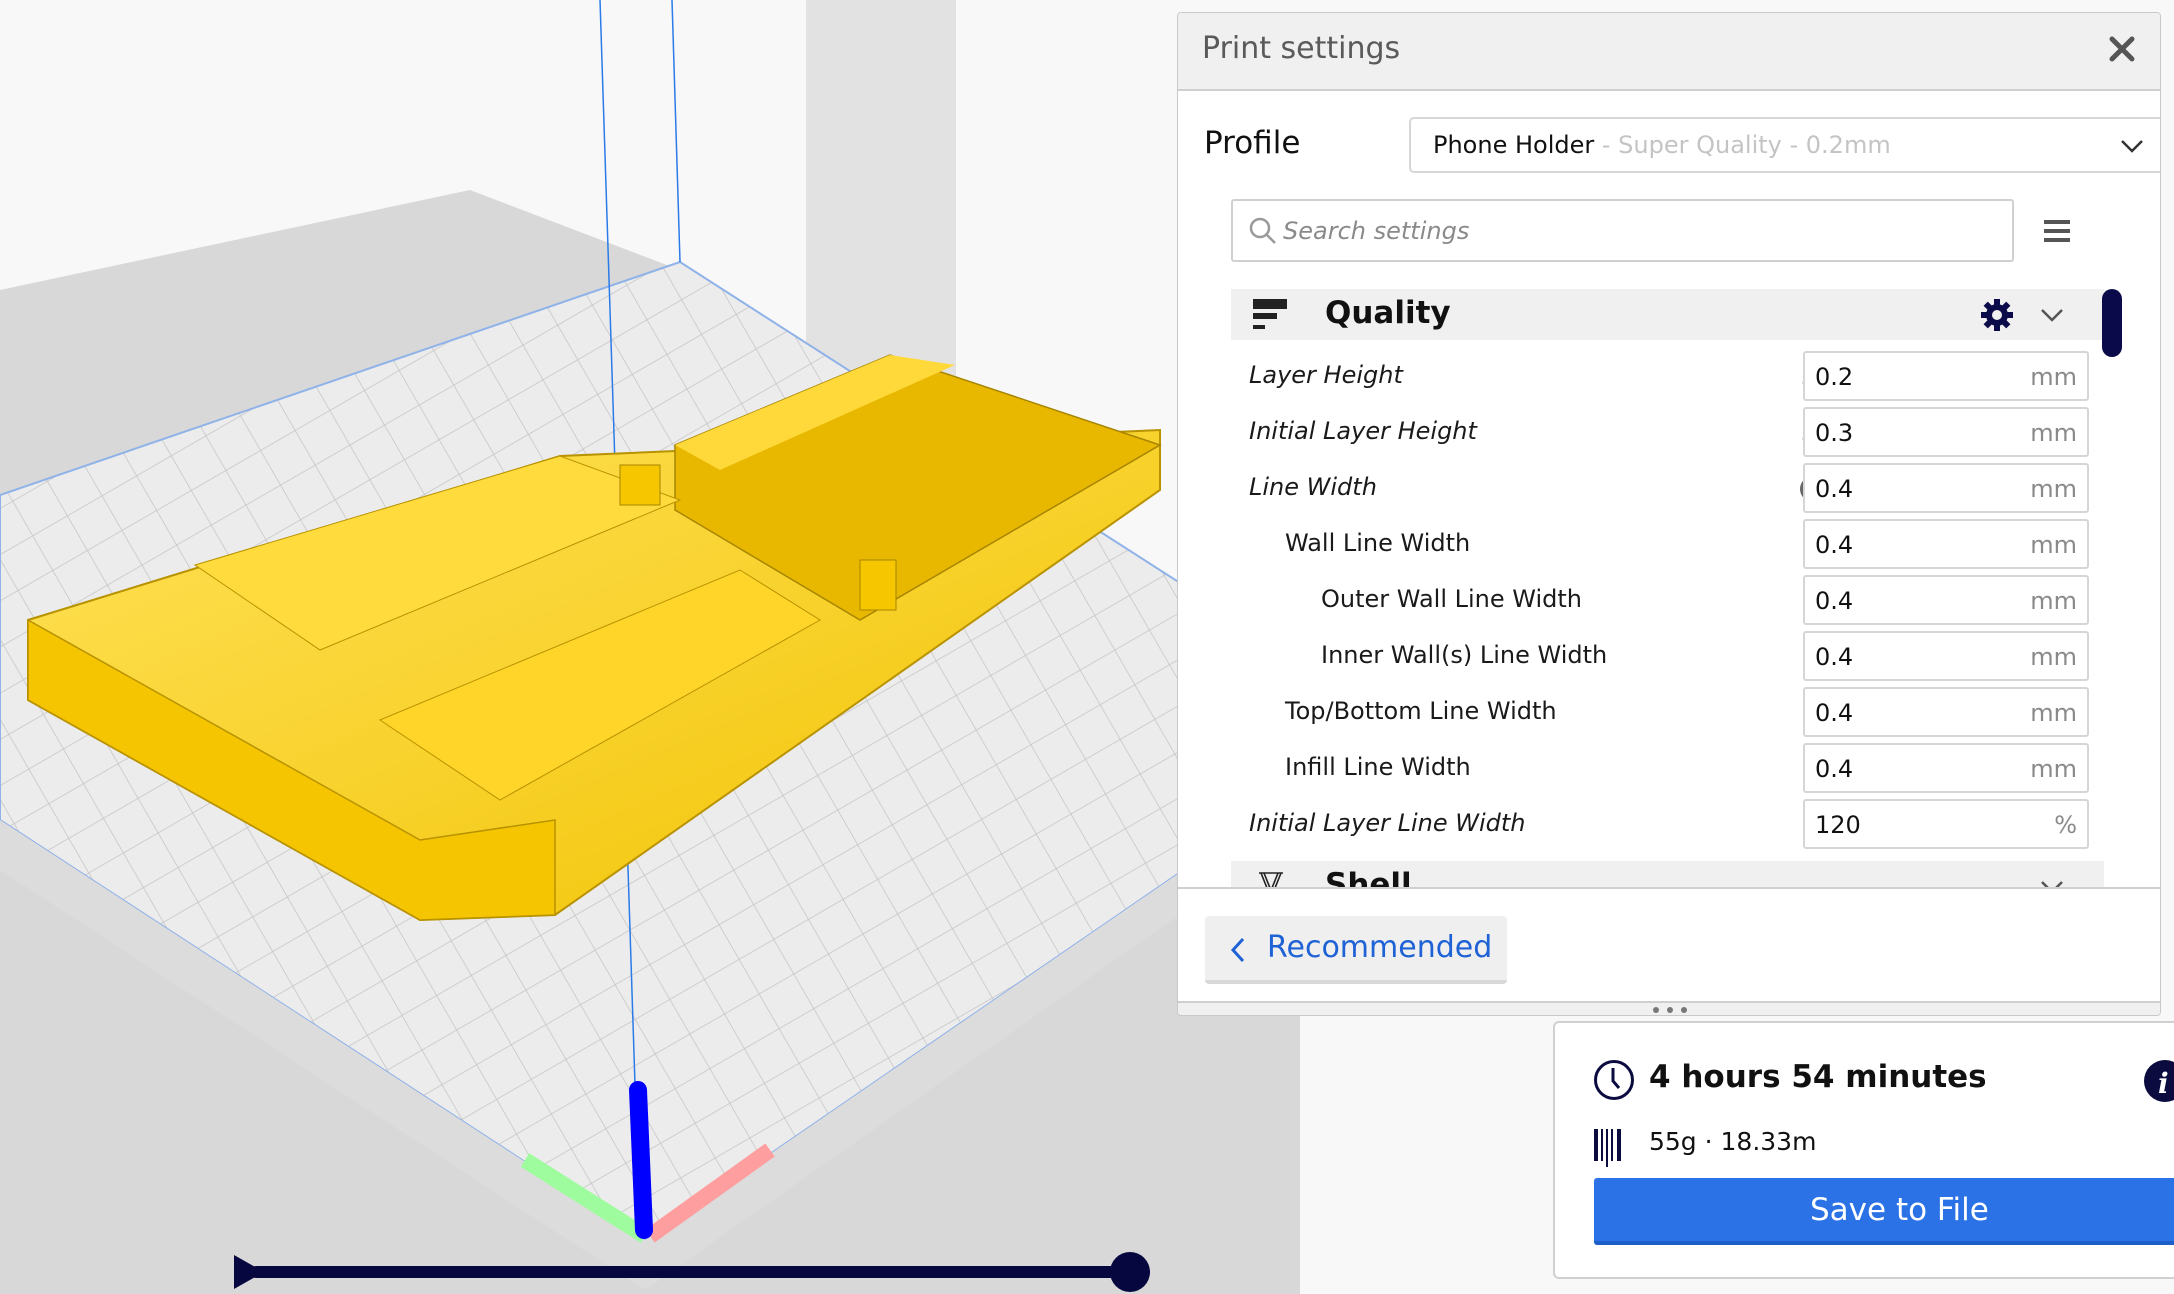 This screenshot has width=2174, height=1294. What do you see at coordinates (1667, 657) in the screenshot?
I see `setting-row-inner-wall-line-width: Inner Wall(s) Line Width 0.4 mm` at bounding box center [1667, 657].